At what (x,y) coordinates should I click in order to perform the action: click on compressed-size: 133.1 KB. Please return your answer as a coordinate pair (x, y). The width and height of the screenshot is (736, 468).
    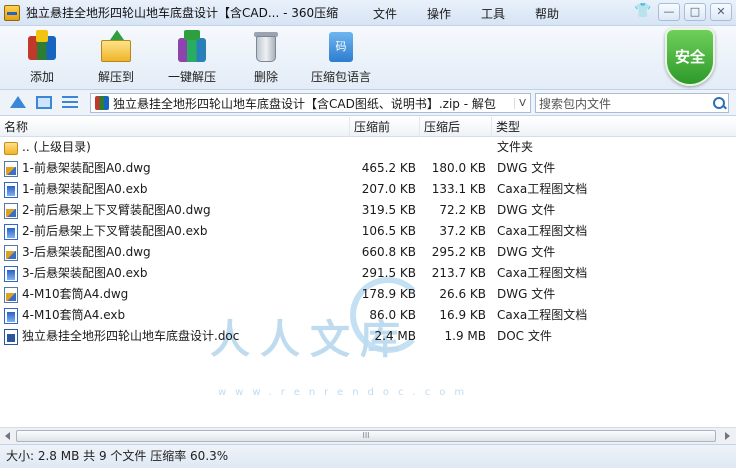
    Looking at the image, I should click on (458, 189).